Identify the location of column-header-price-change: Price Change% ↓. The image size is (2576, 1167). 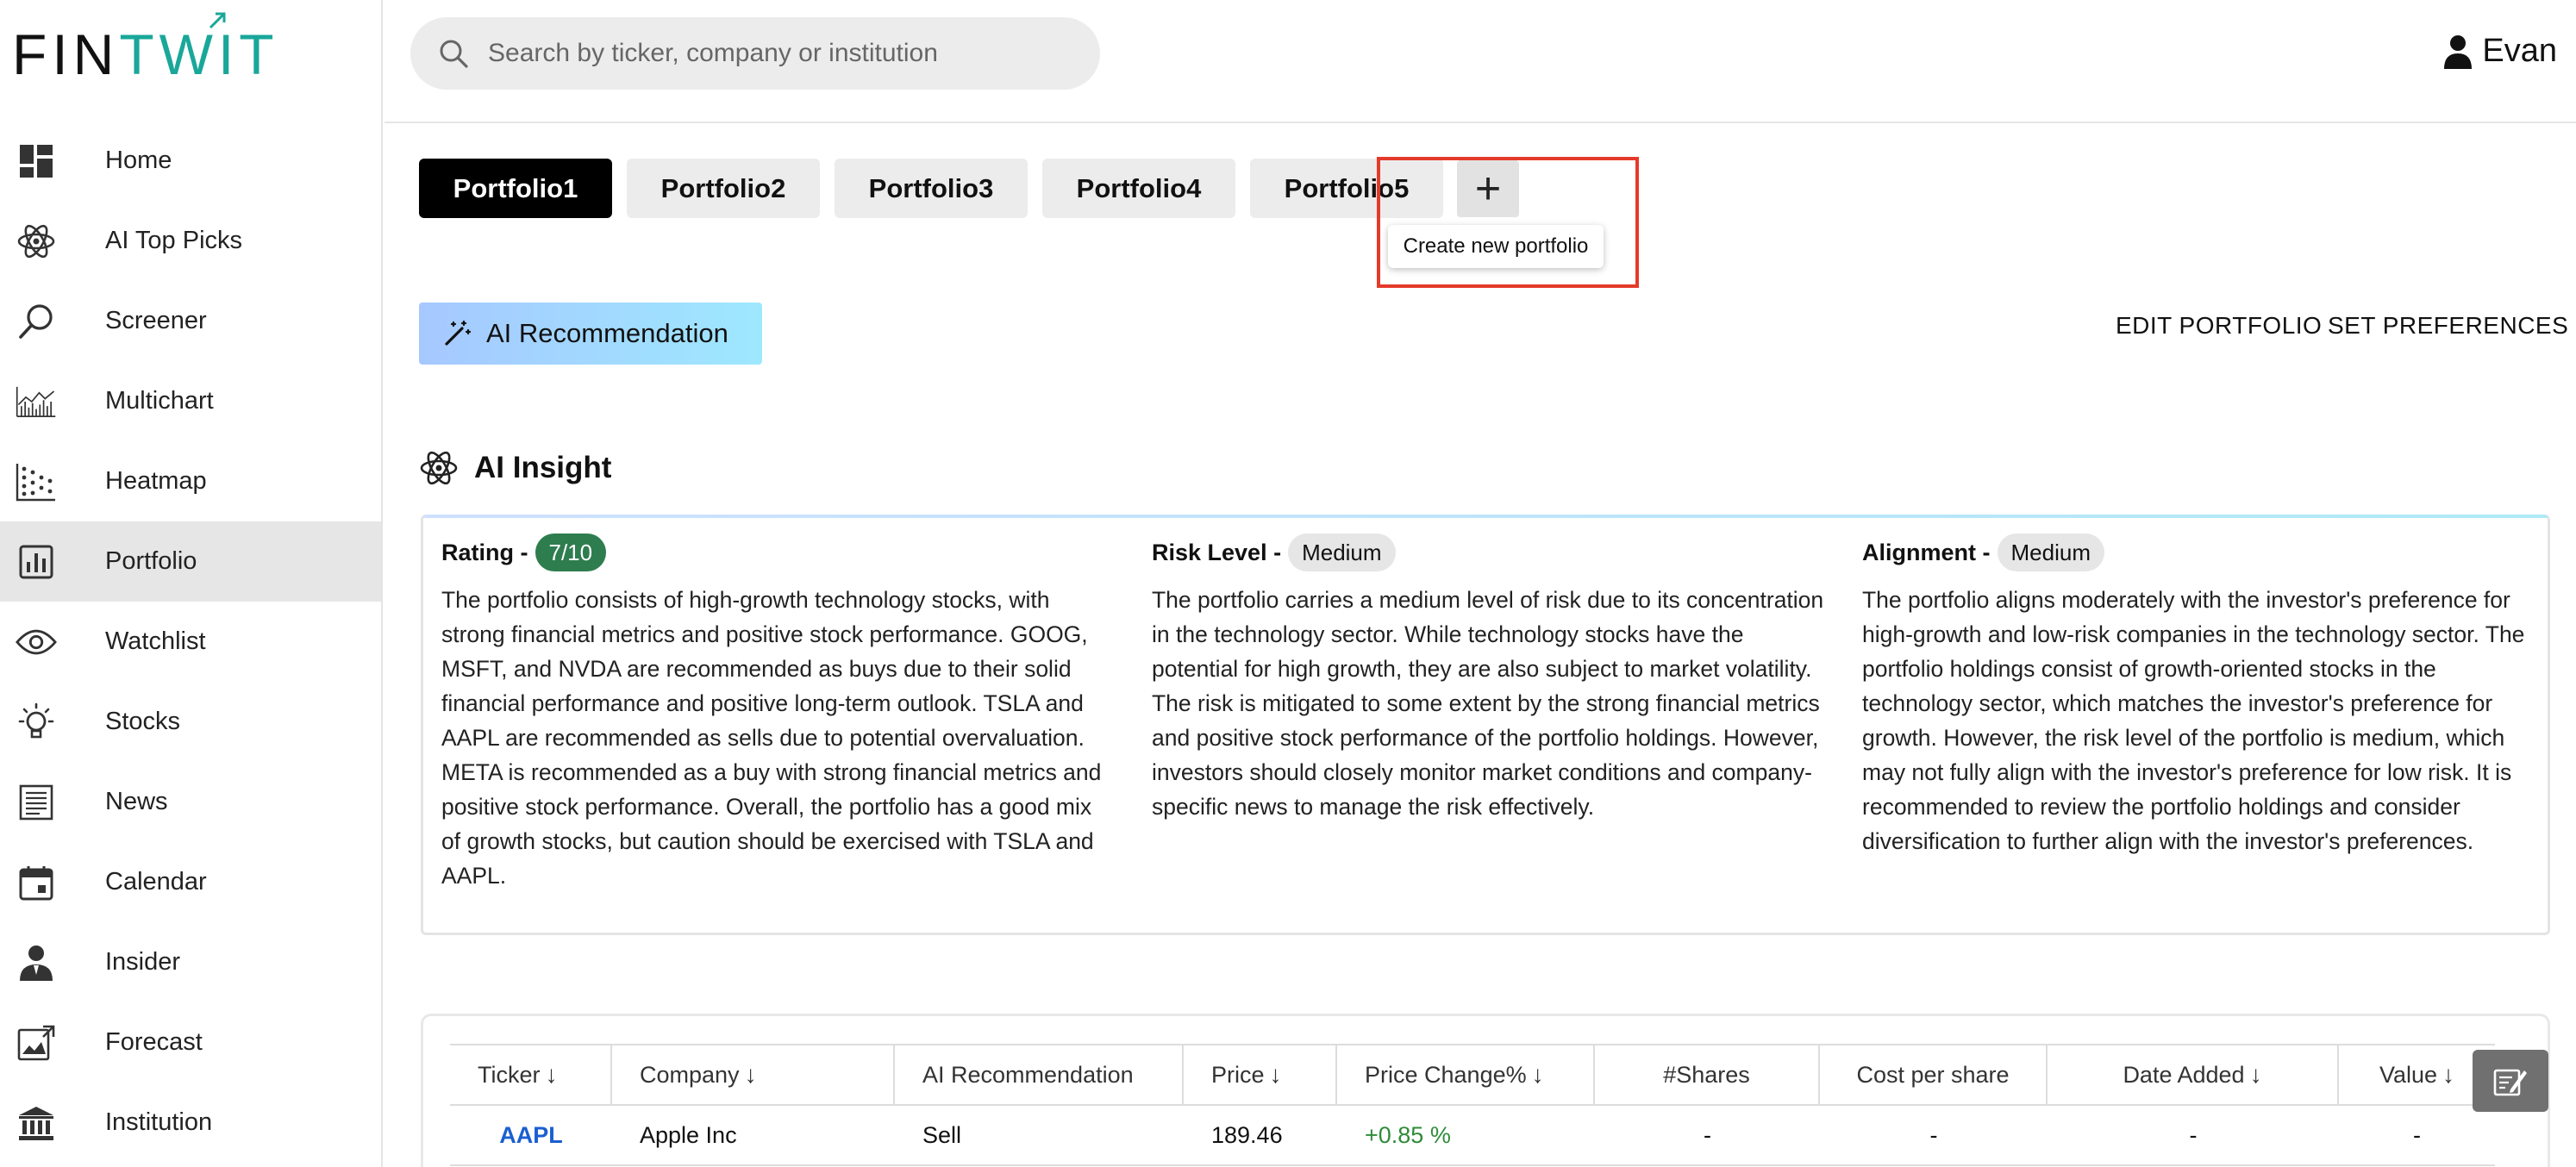
(1466, 1074).